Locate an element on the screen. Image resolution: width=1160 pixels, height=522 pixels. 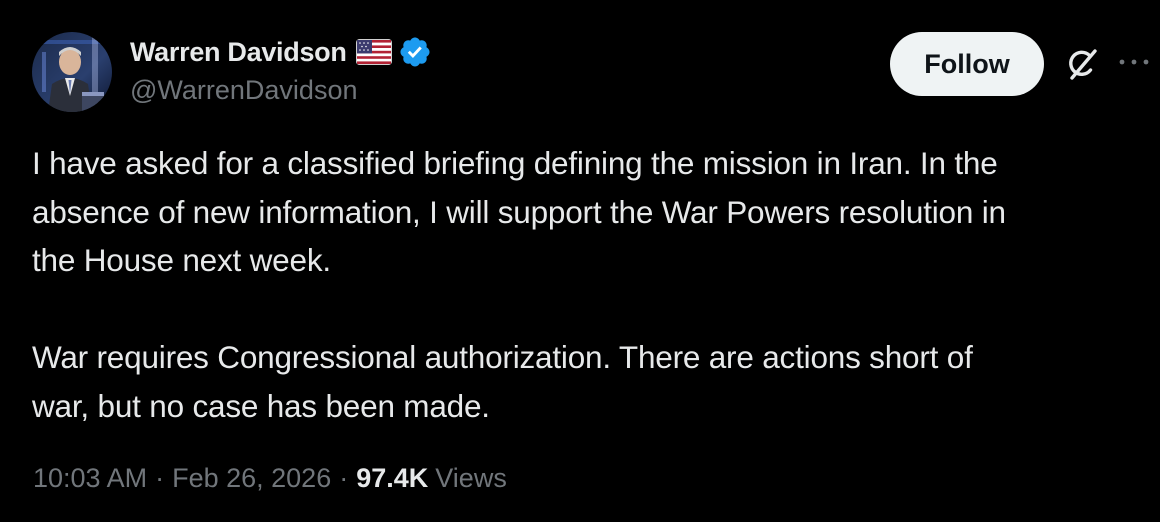
tweet-meta: 10:03 AM · Feb 26, 2026 · 97.4K Views is located at coordinates (270, 478).